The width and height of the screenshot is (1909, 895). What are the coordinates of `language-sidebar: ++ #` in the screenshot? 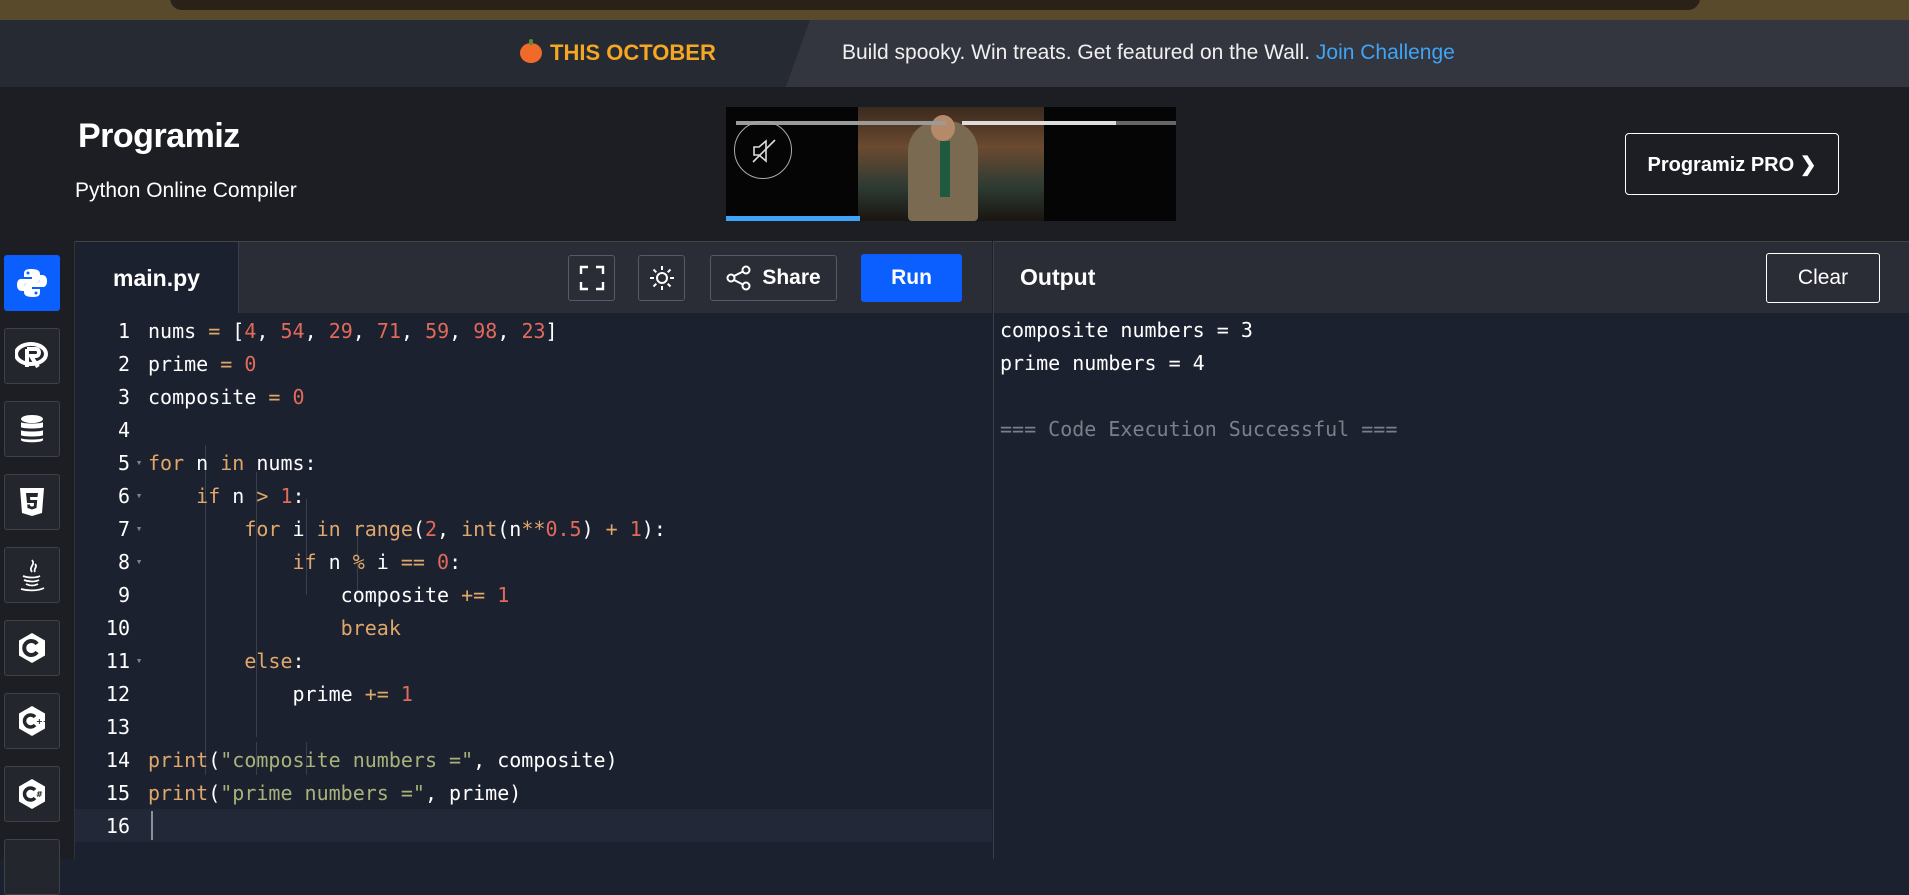 It's located at (37, 568).